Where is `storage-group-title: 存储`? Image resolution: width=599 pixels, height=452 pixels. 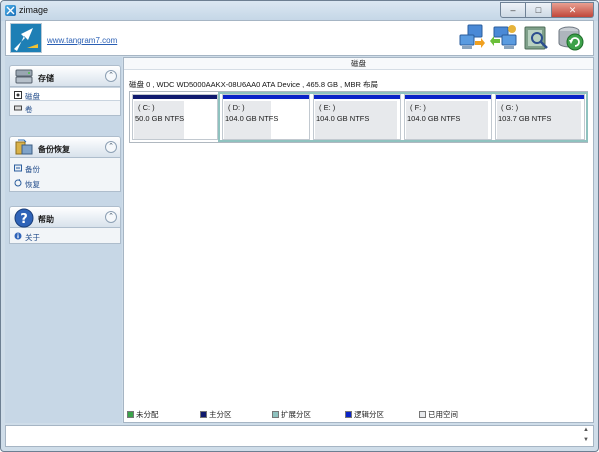 storage-group-title: 存储 is located at coordinates (46, 78).